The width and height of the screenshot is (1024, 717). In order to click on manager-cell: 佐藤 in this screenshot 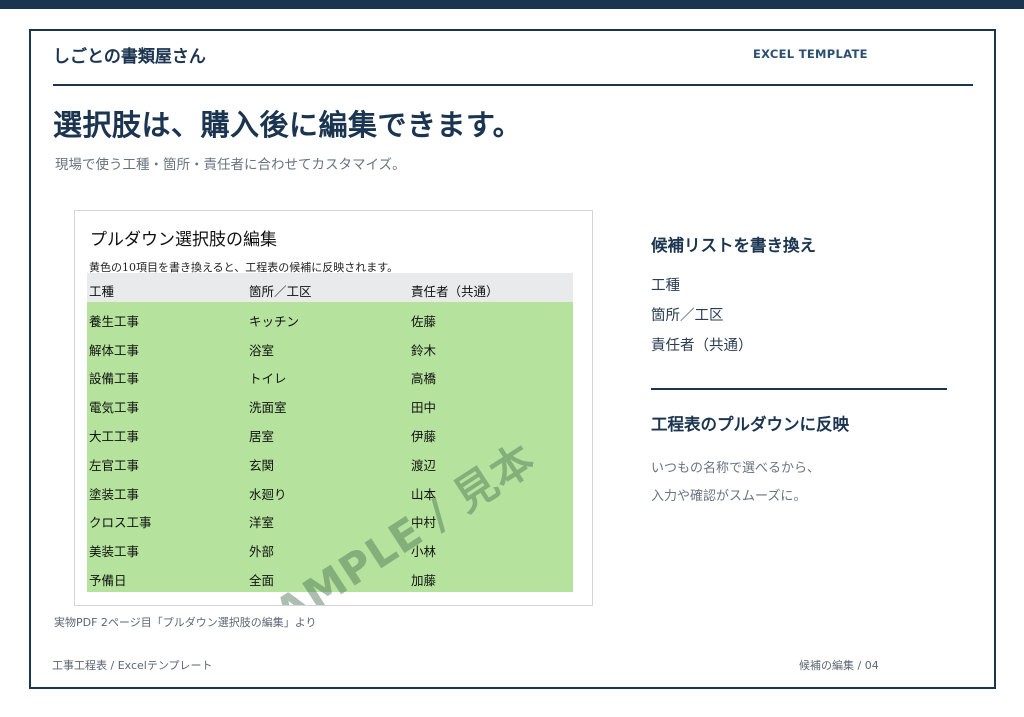, I will do `click(424, 321)`.